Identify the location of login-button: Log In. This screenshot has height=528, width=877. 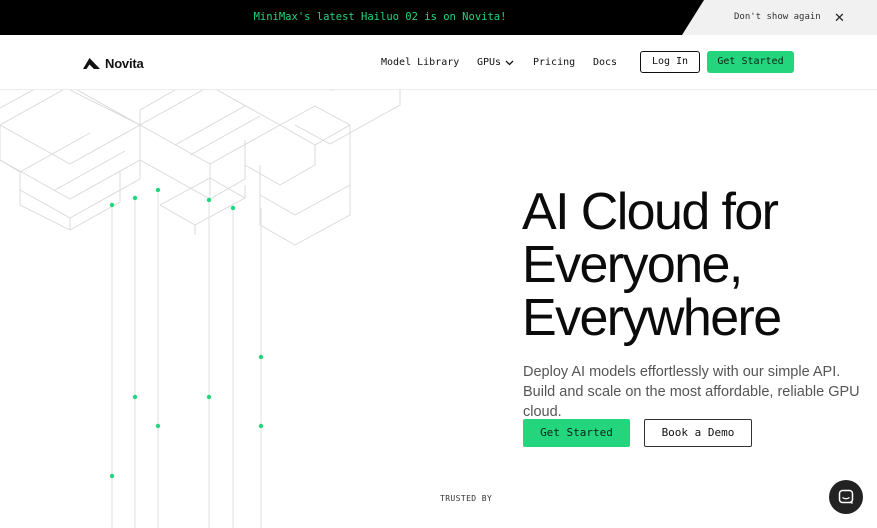
(670, 62).